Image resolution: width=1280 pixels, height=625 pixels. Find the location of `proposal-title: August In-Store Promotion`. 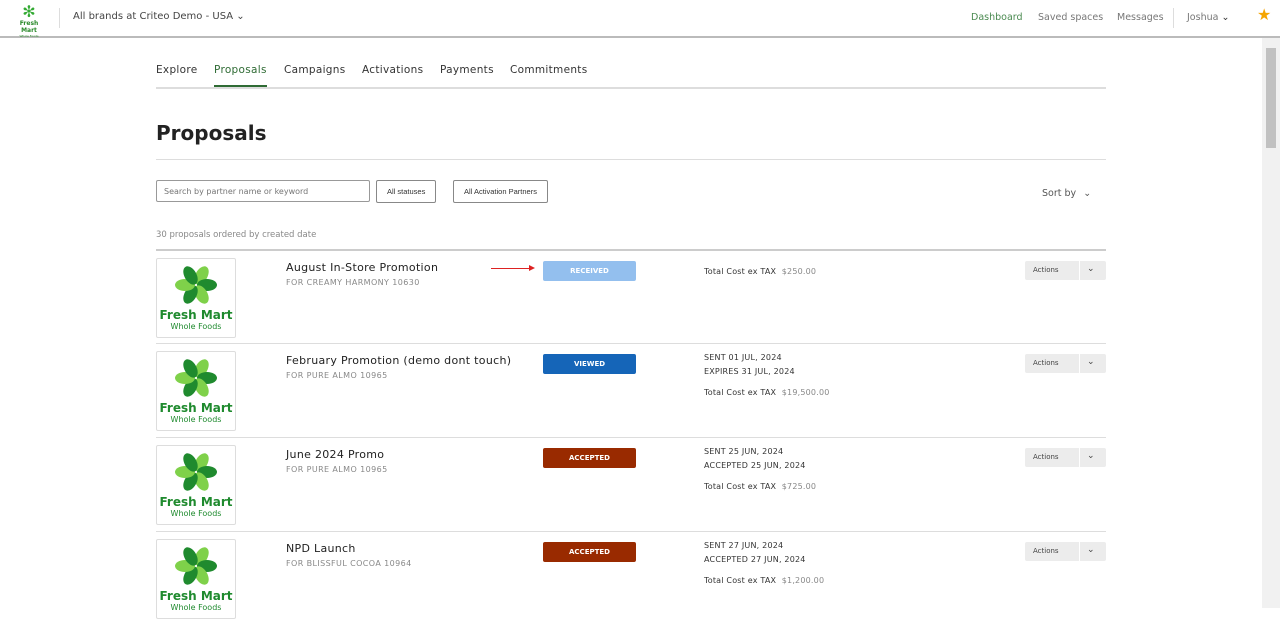

proposal-title: August In-Store Promotion is located at coordinates (362, 267).